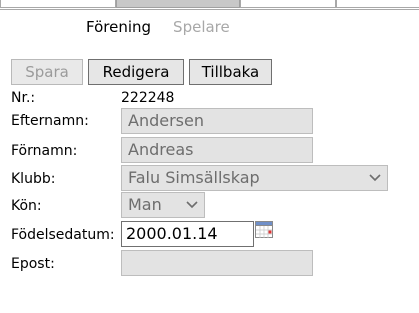 The width and height of the screenshot is (419, 313). I want to click on top-tab-2-active, so click(178, 4).